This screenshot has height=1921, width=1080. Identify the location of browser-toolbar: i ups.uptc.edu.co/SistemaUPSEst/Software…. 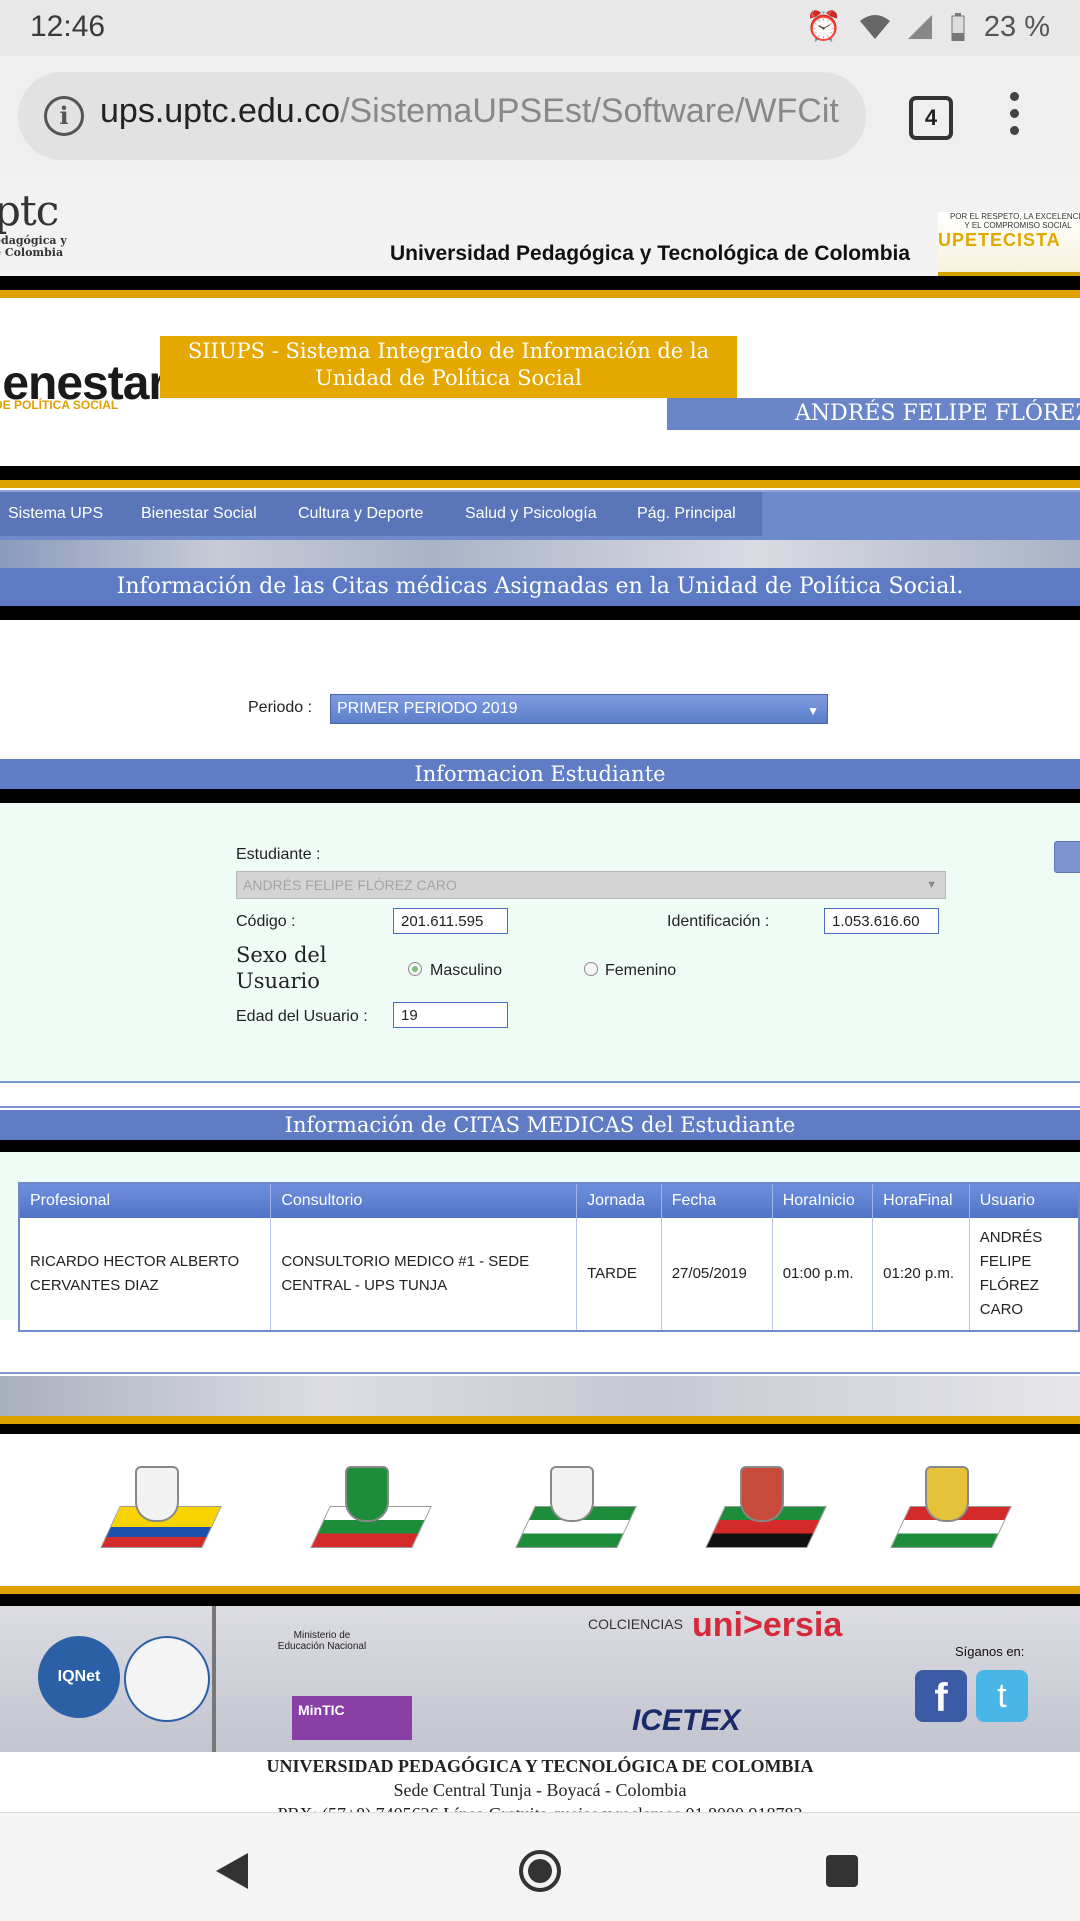
(540, 116).